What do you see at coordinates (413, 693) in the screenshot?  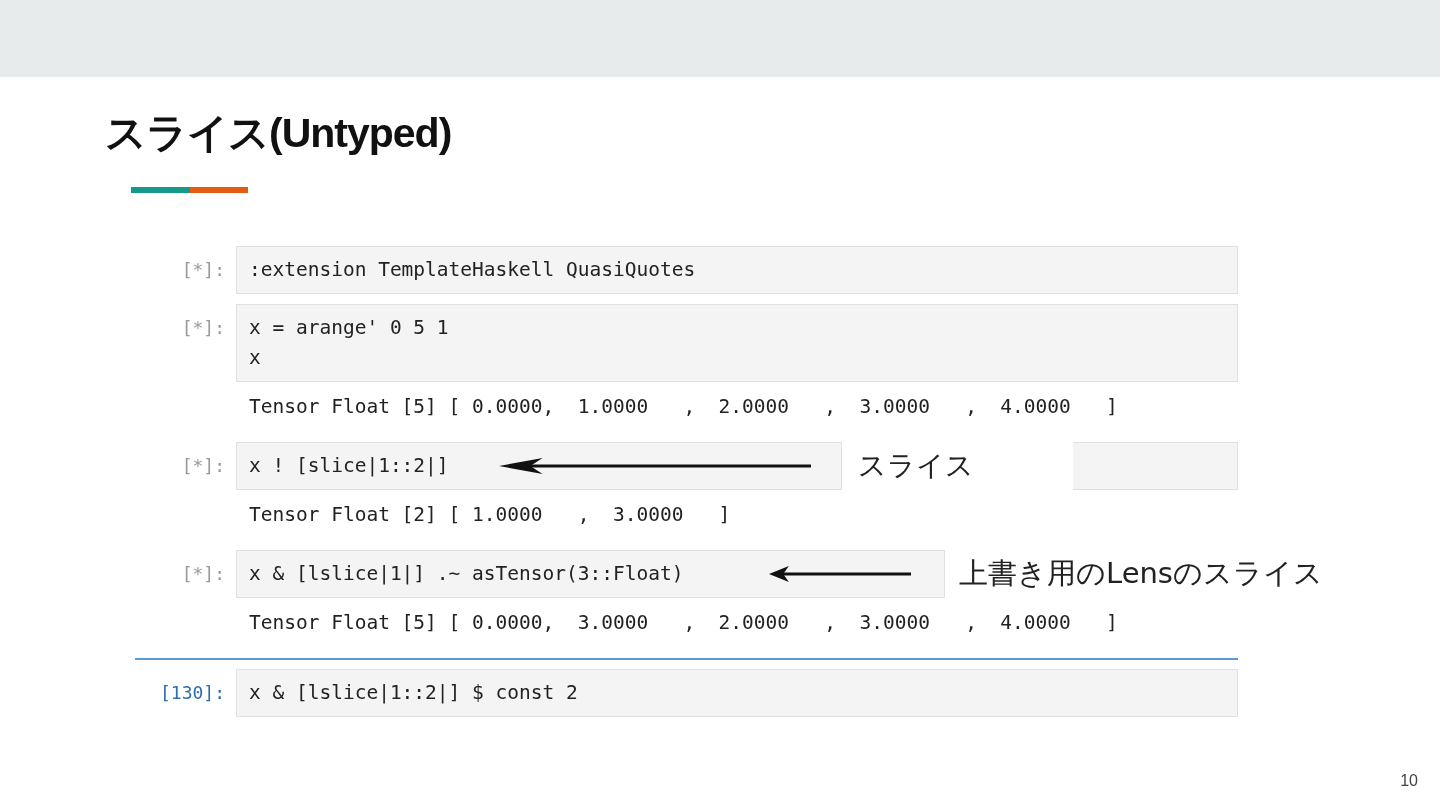 I see `code-text: x & [lslice|1::2|] $ const 2` at bounding box center [413, 693].